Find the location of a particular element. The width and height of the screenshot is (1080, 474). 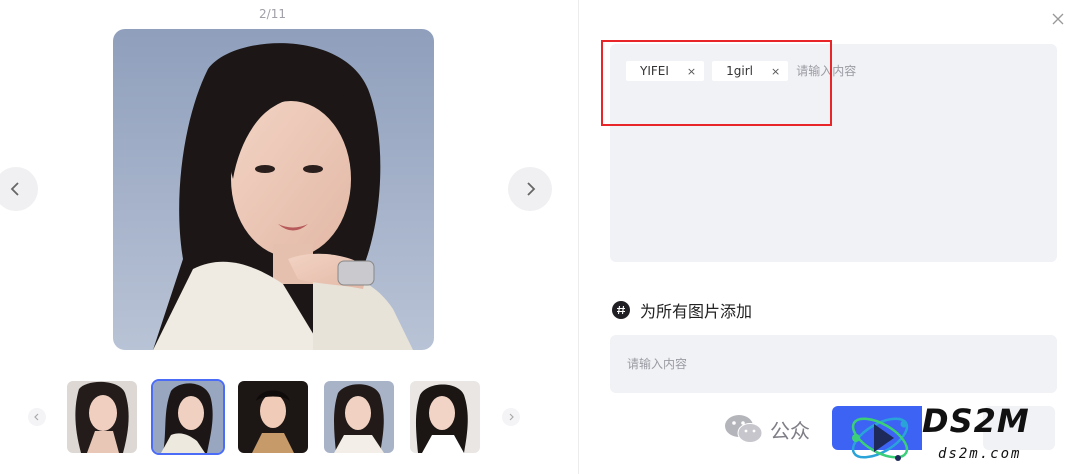

image-counter: 2/11 is located at coordinates (272, 14).